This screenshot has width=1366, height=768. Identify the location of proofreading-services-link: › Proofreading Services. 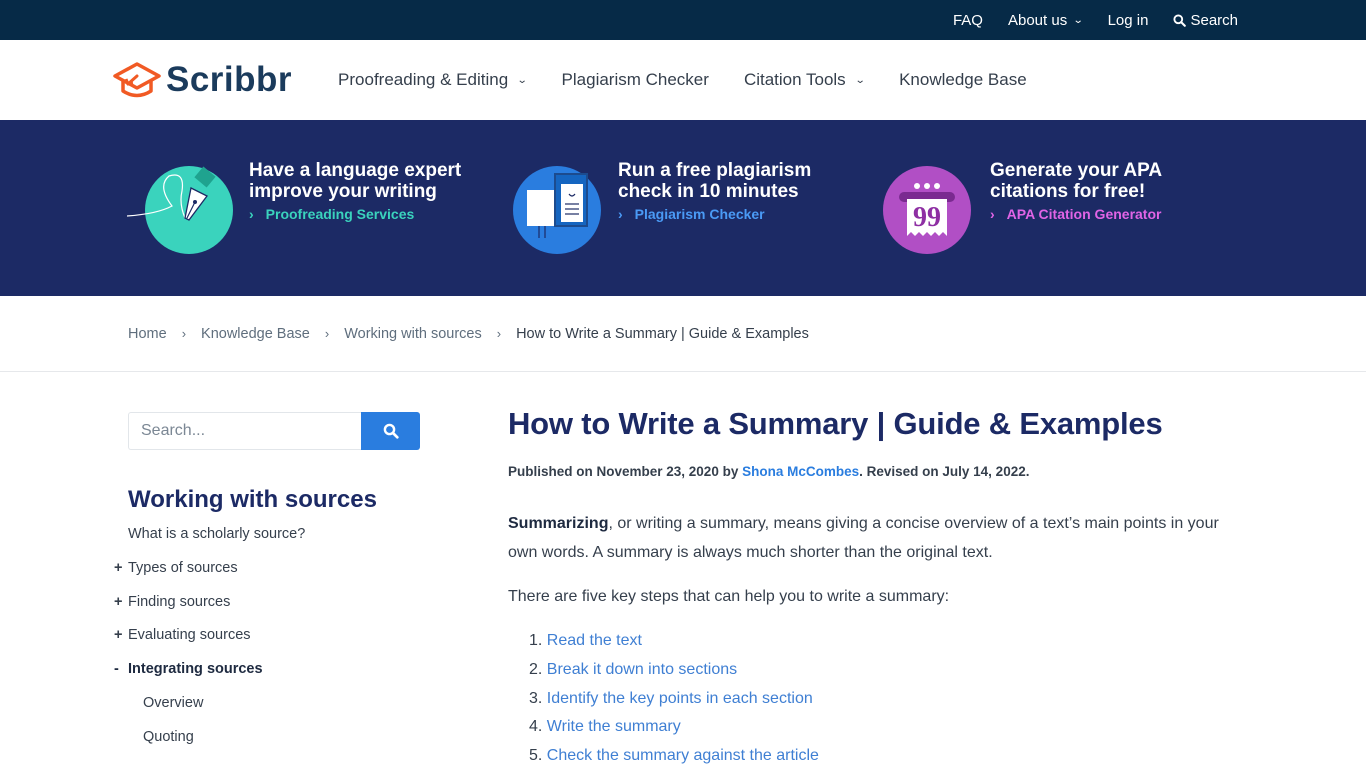
(355, 214).